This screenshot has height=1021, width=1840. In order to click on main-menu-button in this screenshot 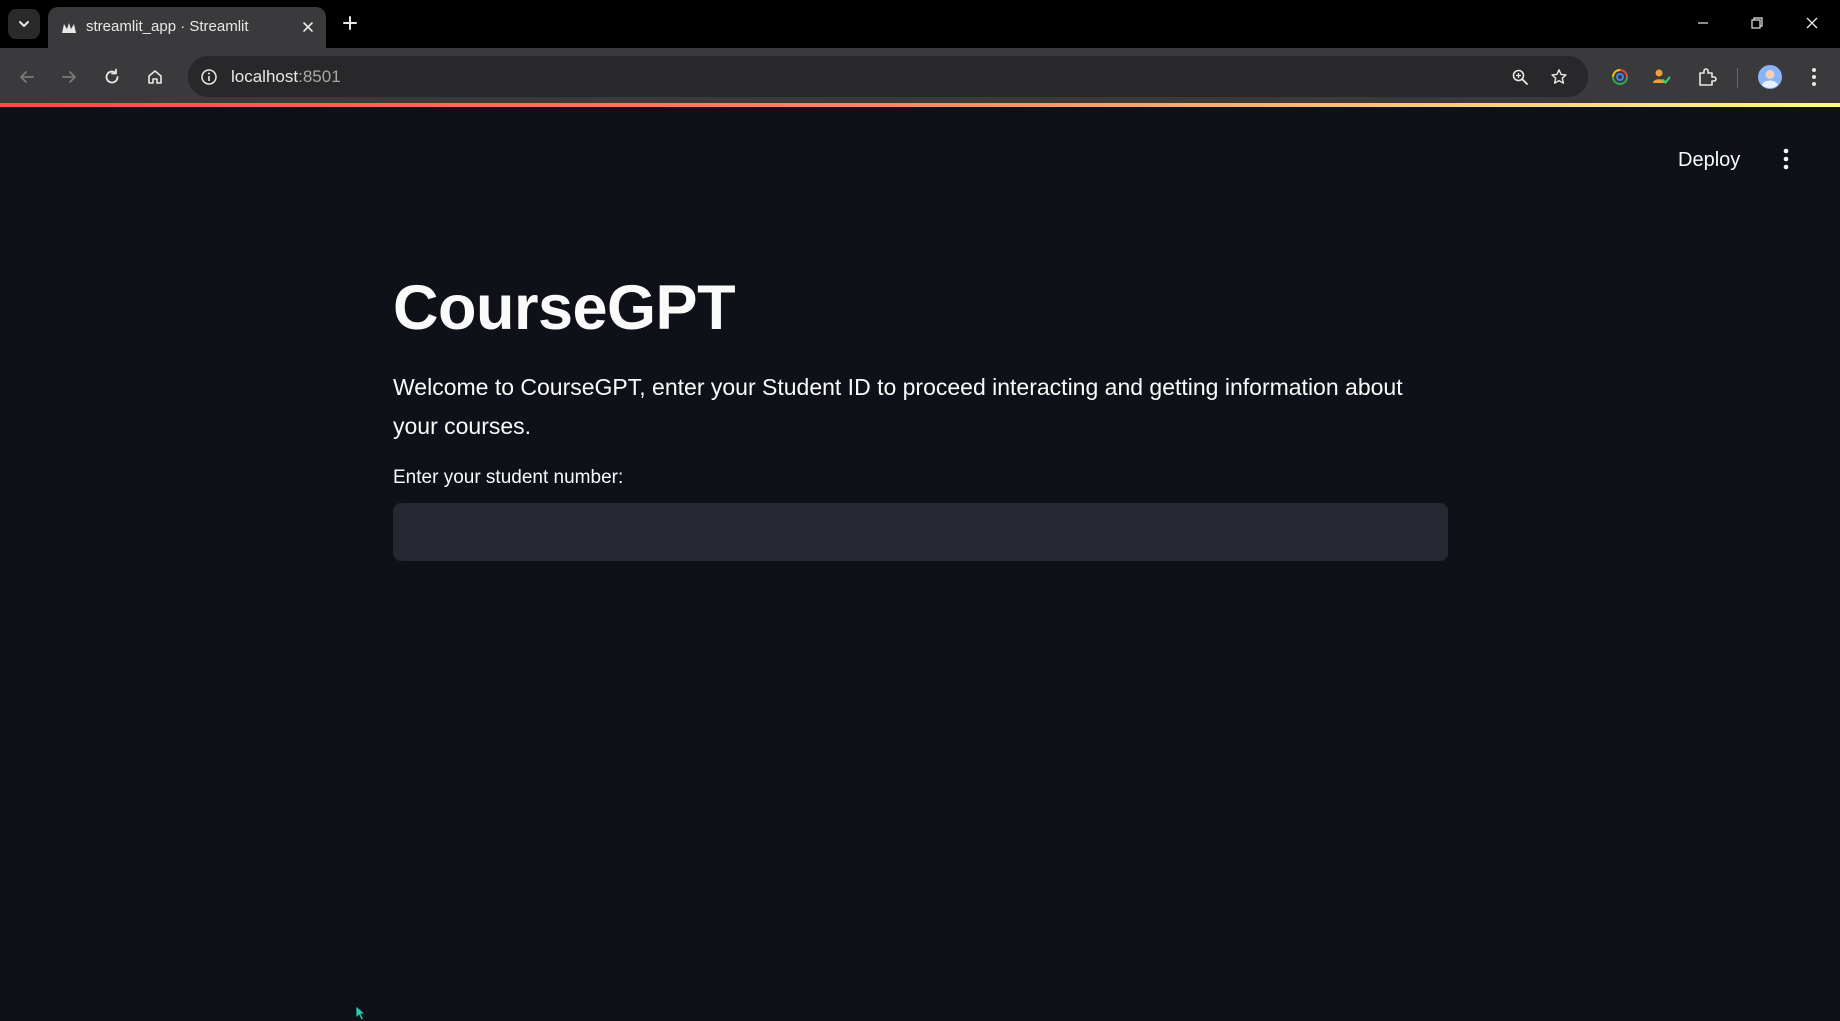, I will do `click(1786, 159)`.